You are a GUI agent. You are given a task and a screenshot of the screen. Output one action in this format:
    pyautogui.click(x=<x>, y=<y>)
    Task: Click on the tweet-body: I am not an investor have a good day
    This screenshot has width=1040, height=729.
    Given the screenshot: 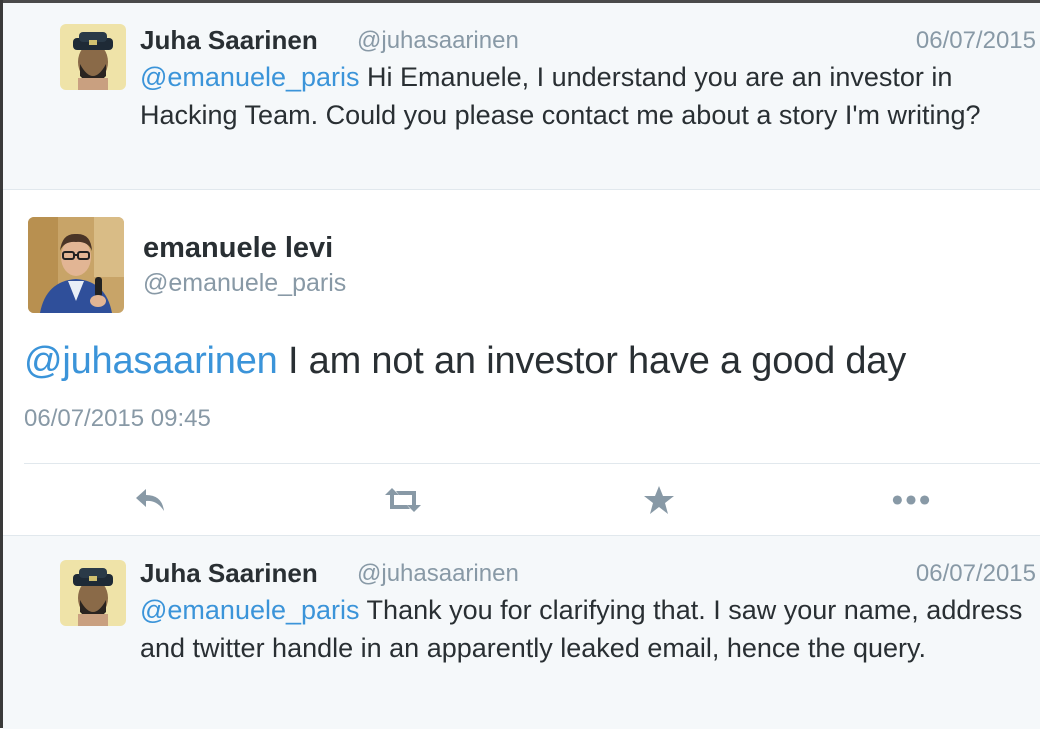 What is the action you would take?
    pyautogui.click(x=592, y=361)
    